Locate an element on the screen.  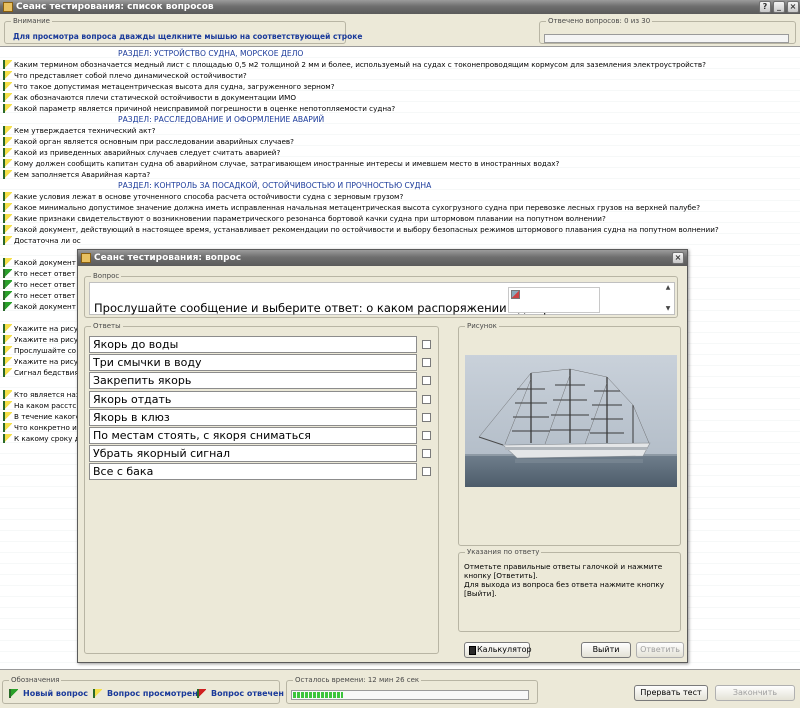
answer-option: Все с бака is located at coordinates (263, 472).